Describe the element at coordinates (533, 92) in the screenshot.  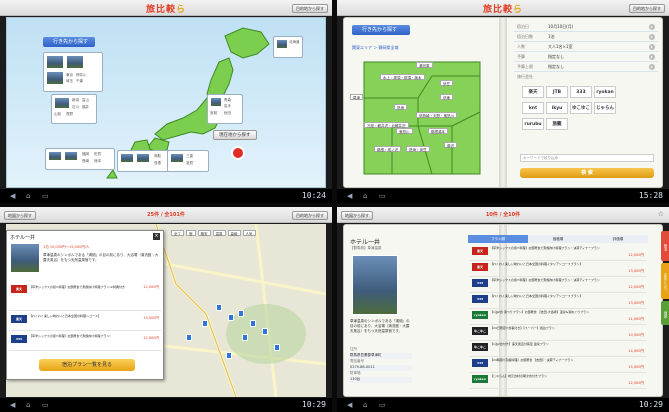
I see `agency-logo: 楽天` at that location.